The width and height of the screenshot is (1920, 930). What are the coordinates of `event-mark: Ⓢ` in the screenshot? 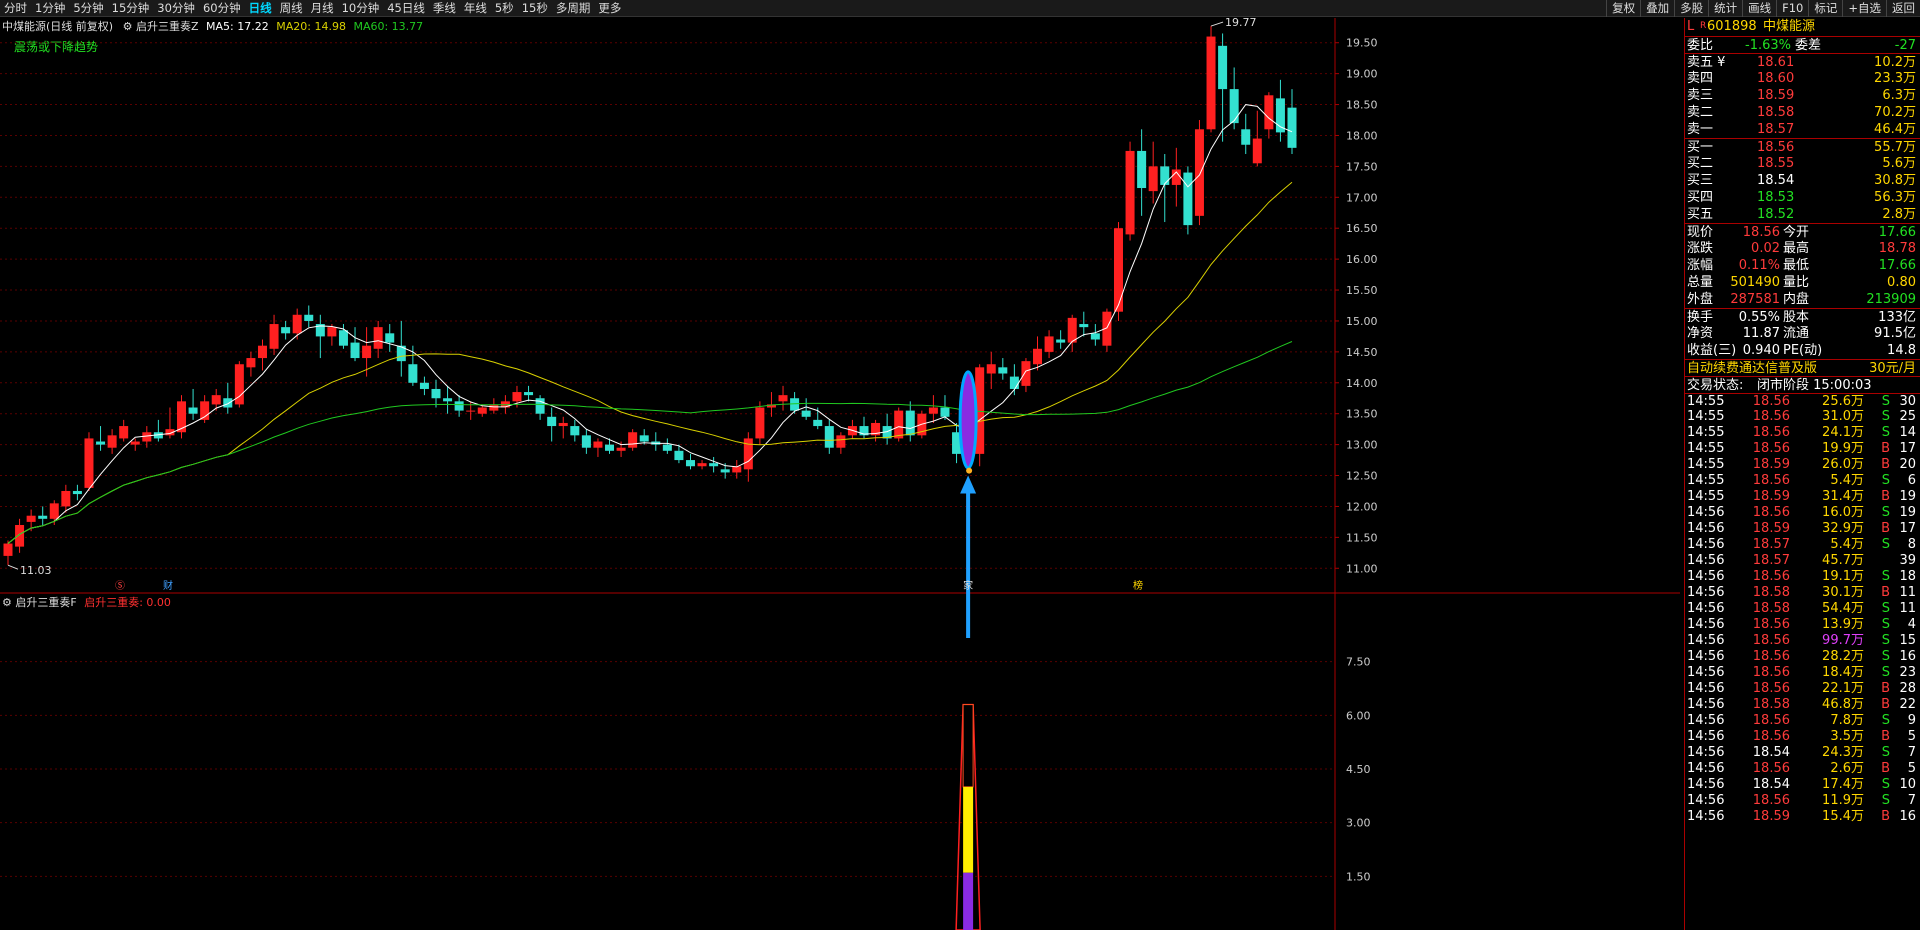 It's located at (120, 586).